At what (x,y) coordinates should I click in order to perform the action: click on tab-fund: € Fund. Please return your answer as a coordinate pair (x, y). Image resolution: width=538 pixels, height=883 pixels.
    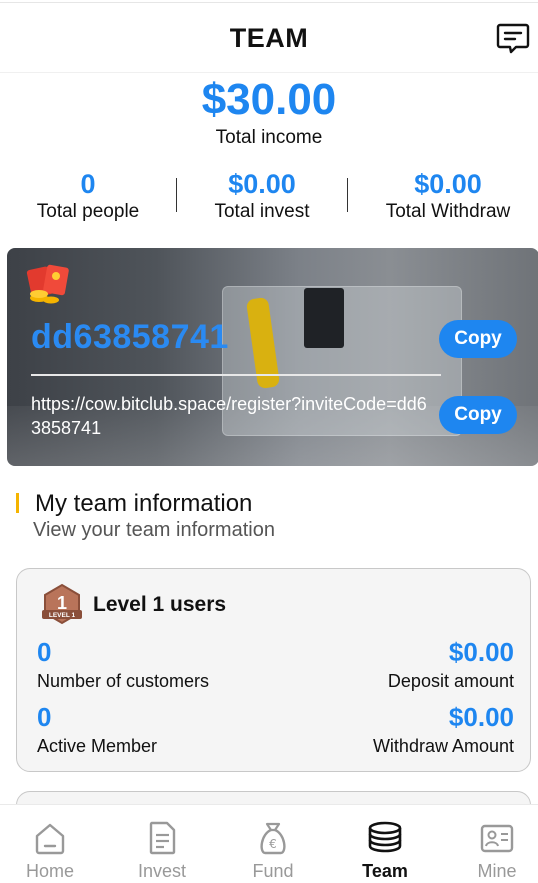
    Looking at the image, I should click on (273, 850).